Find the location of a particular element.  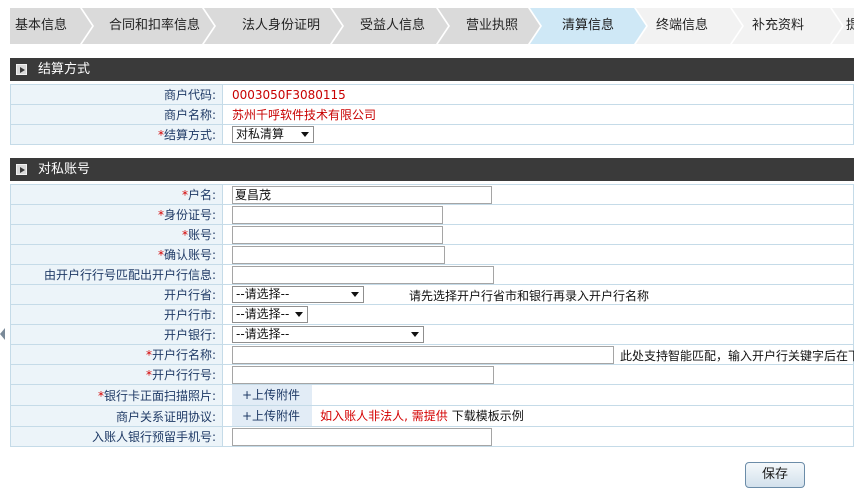

relation-proof-cell: +上传附件 如入账人非法人, 需提供 下载模板示例 is located at coordinates (538, 416).